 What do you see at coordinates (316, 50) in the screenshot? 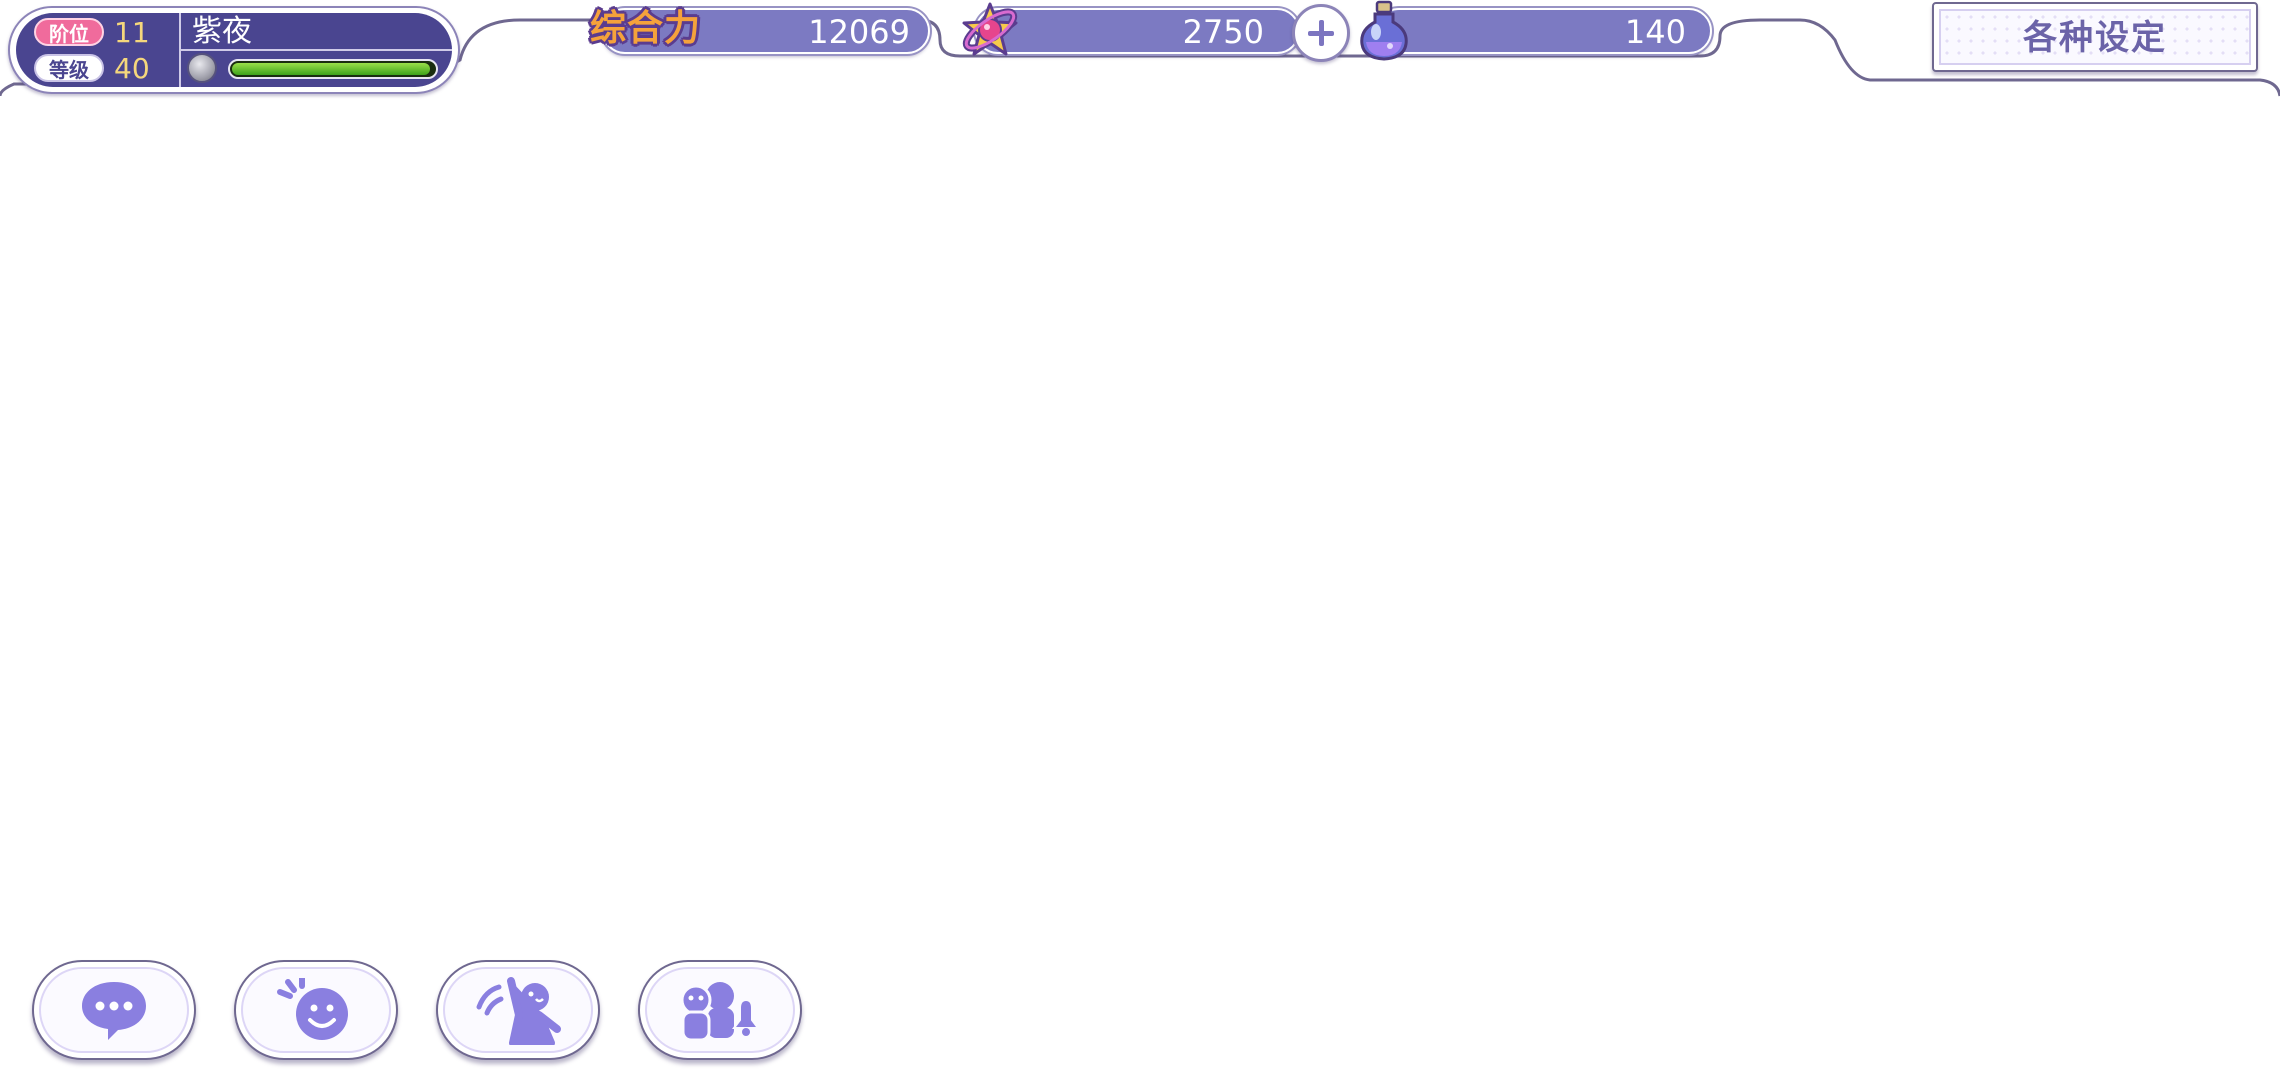
I see `player-divider-horizontal` at bounding box center [316, 50].